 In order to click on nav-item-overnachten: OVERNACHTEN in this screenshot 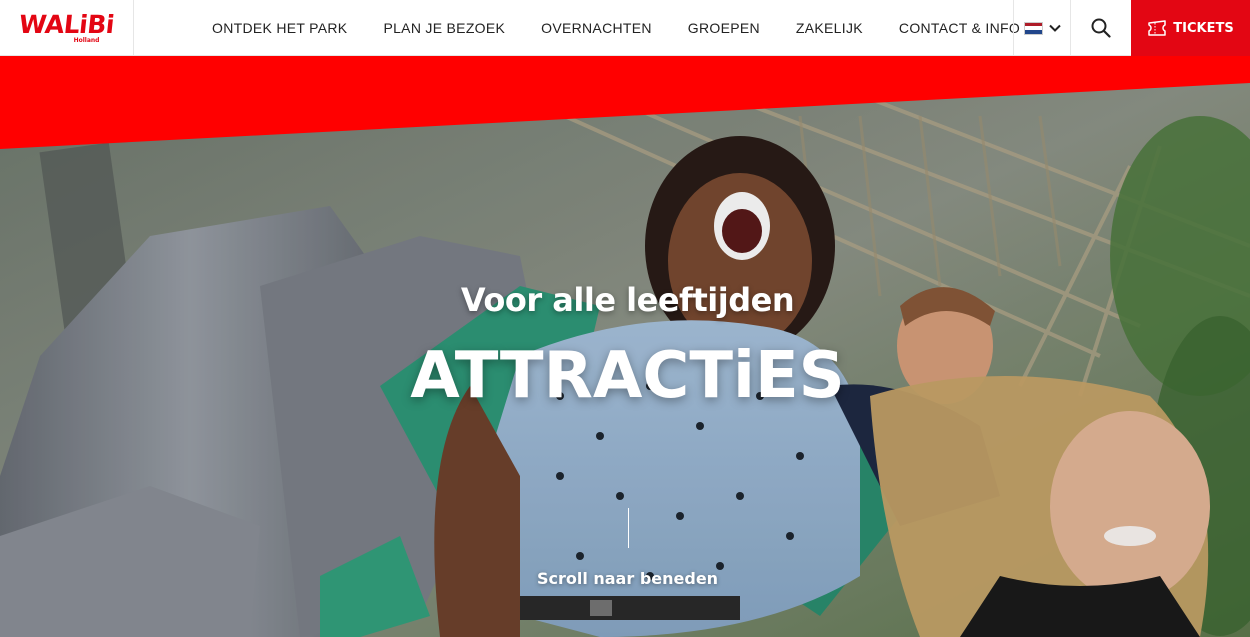, I will do `click(596, 28)`.